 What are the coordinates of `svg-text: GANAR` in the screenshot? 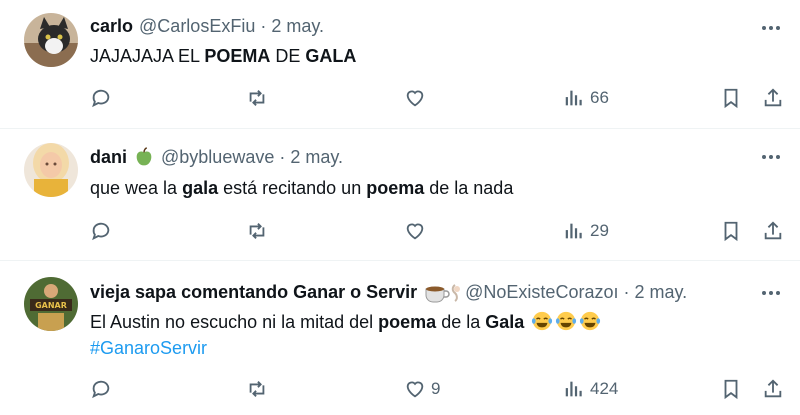 It's located at (51, 305).